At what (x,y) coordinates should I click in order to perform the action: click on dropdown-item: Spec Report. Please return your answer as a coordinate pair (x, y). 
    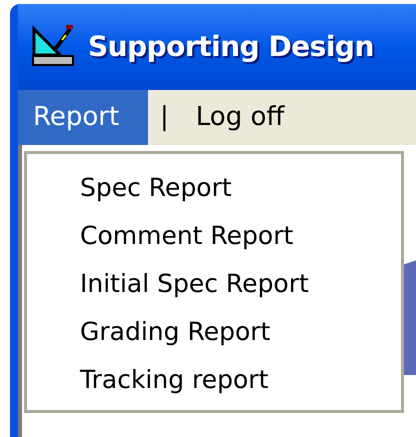
    Looking at the image, I should click on (240, 188).